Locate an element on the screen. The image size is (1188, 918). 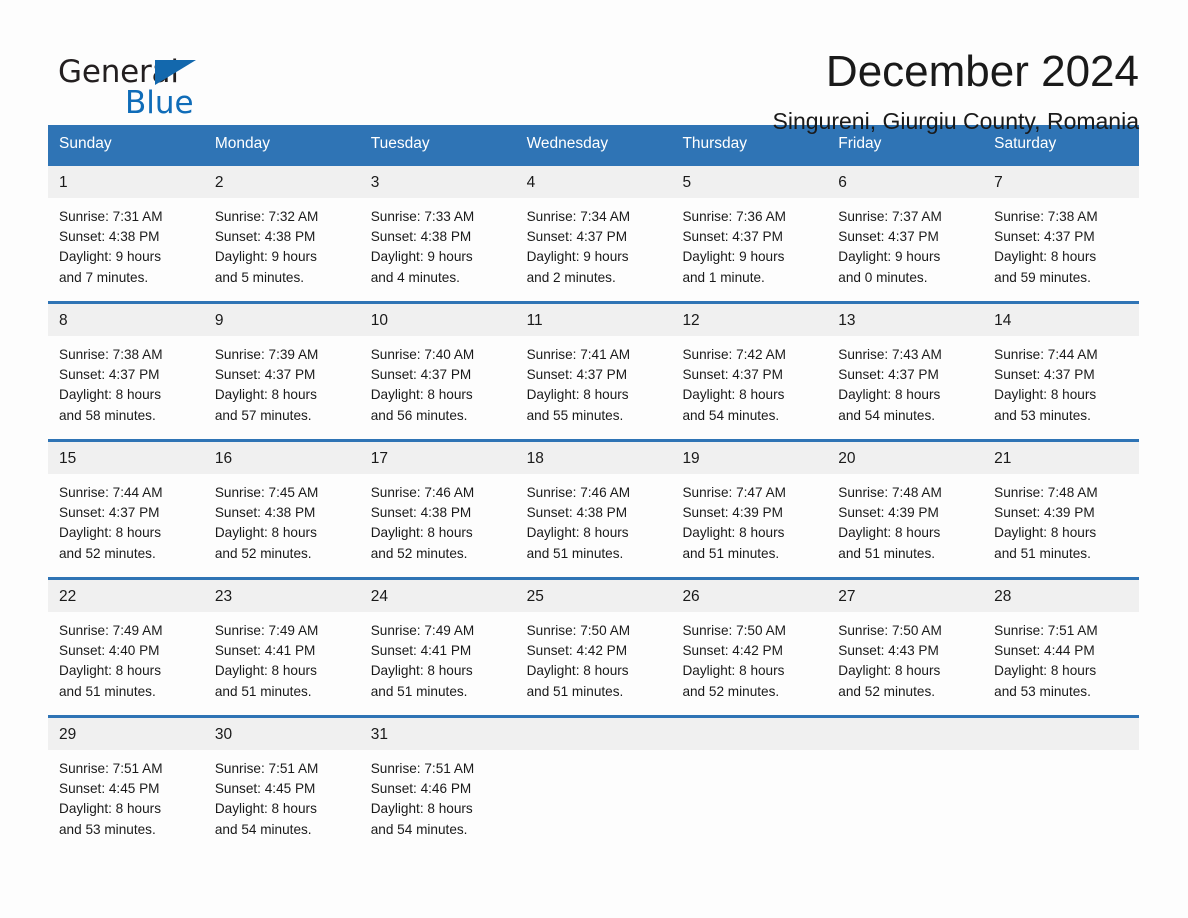
daylight-text: and 58 minutes. is located at coordinates (107, 415).